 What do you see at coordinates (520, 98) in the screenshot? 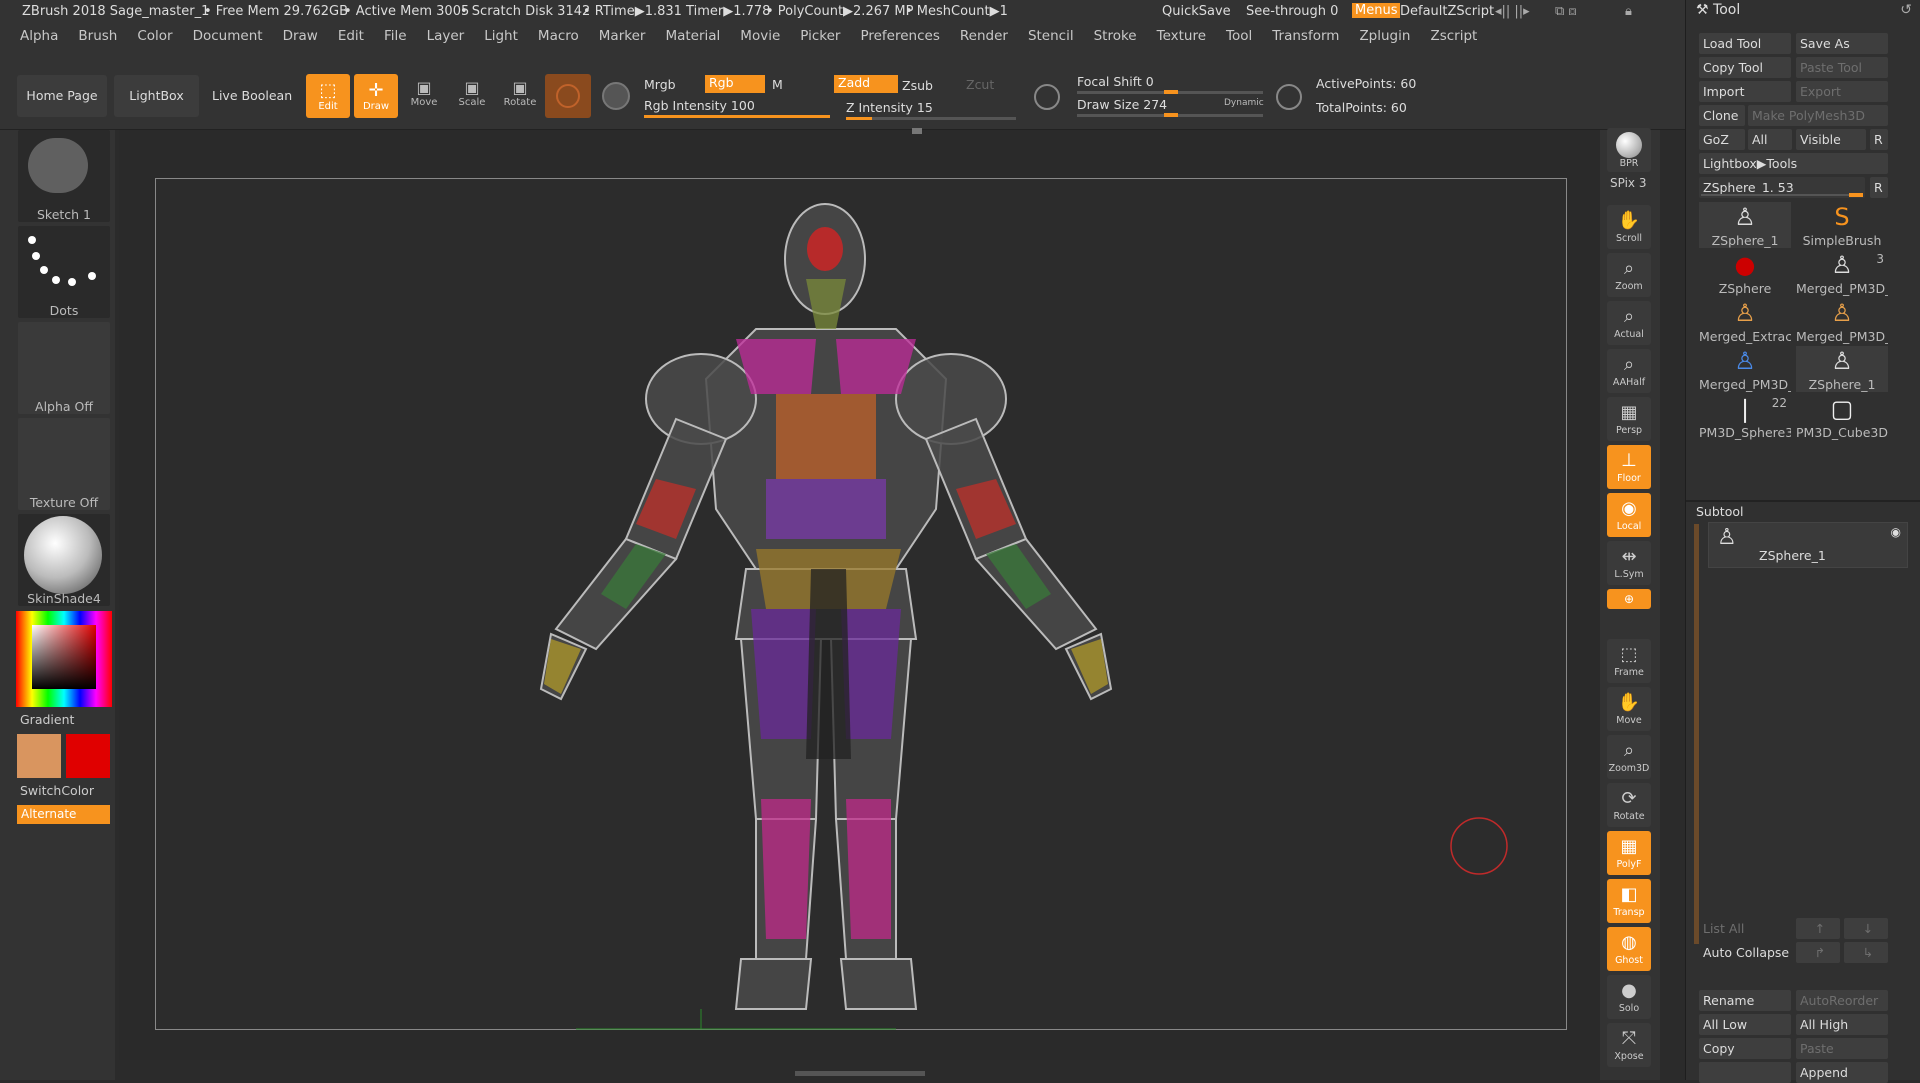
I see `rotate-button: ▣ Rotate` at bounding box center [520, 98].